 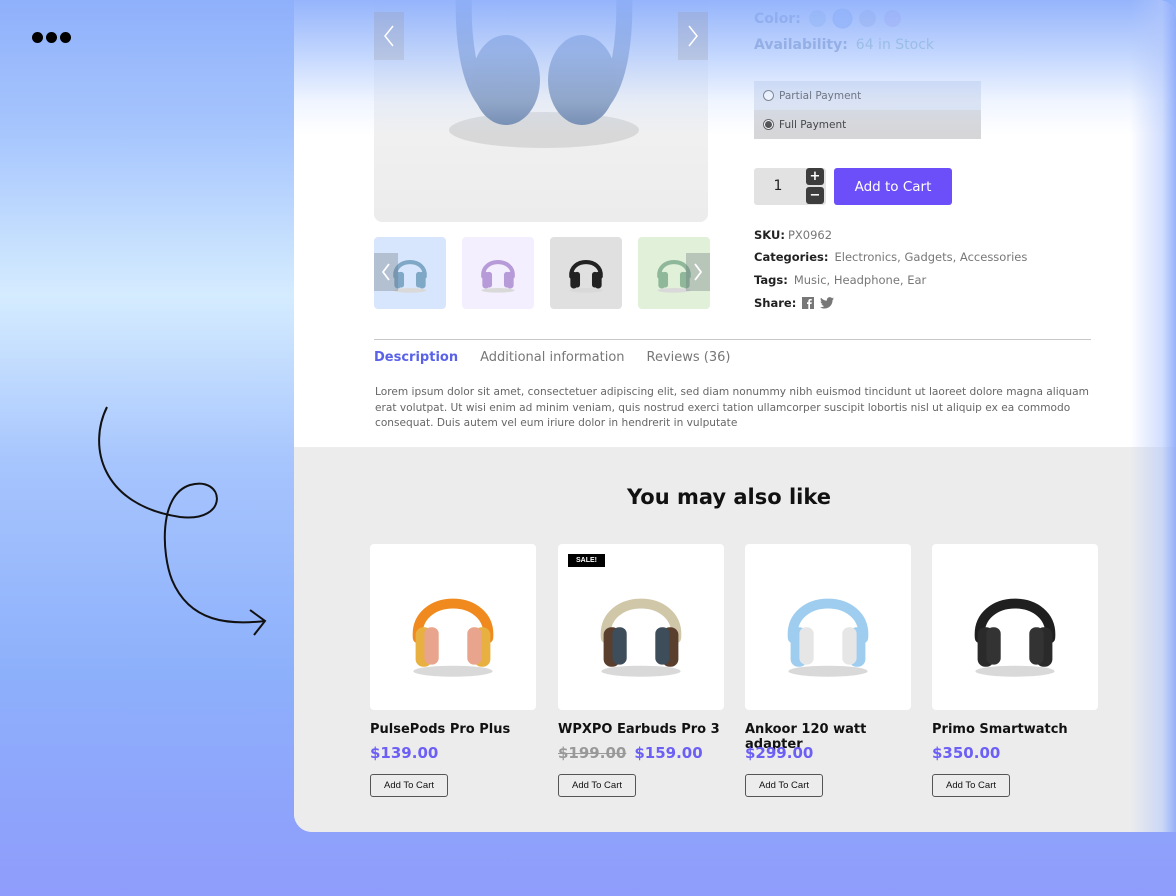 I want to click on availability-label: Availability:, so click(x=801, y=45).